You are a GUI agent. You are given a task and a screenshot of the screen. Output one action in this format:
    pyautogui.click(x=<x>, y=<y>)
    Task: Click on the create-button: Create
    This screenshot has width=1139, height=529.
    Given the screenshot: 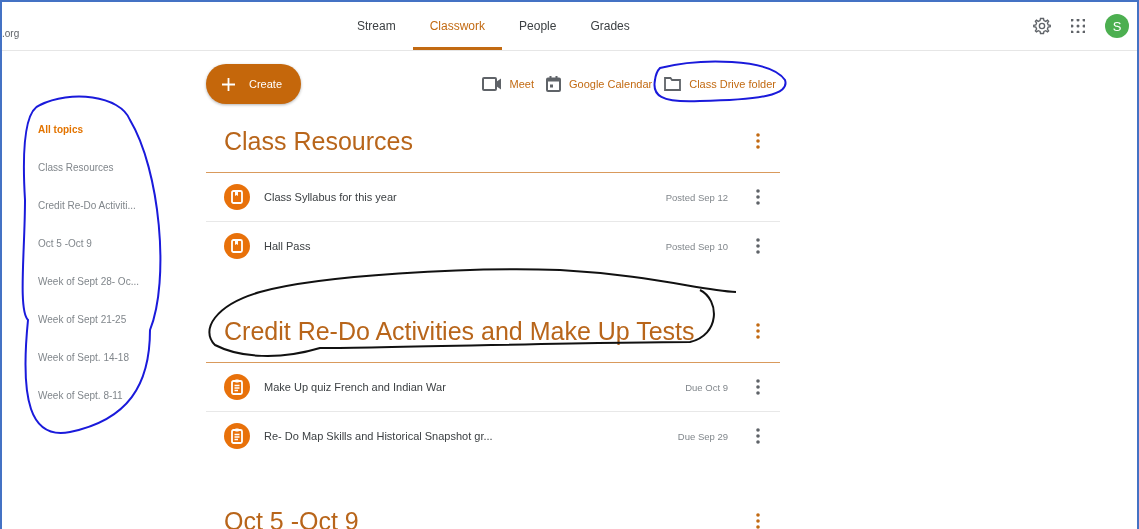 What is the action you would take?
    pyautogui.click(x=253, y=84)
    